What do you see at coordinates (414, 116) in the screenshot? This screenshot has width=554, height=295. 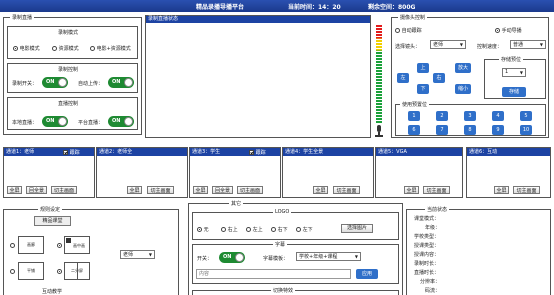 I see `preset-1-button: 1` at bounding box center [414, 116].